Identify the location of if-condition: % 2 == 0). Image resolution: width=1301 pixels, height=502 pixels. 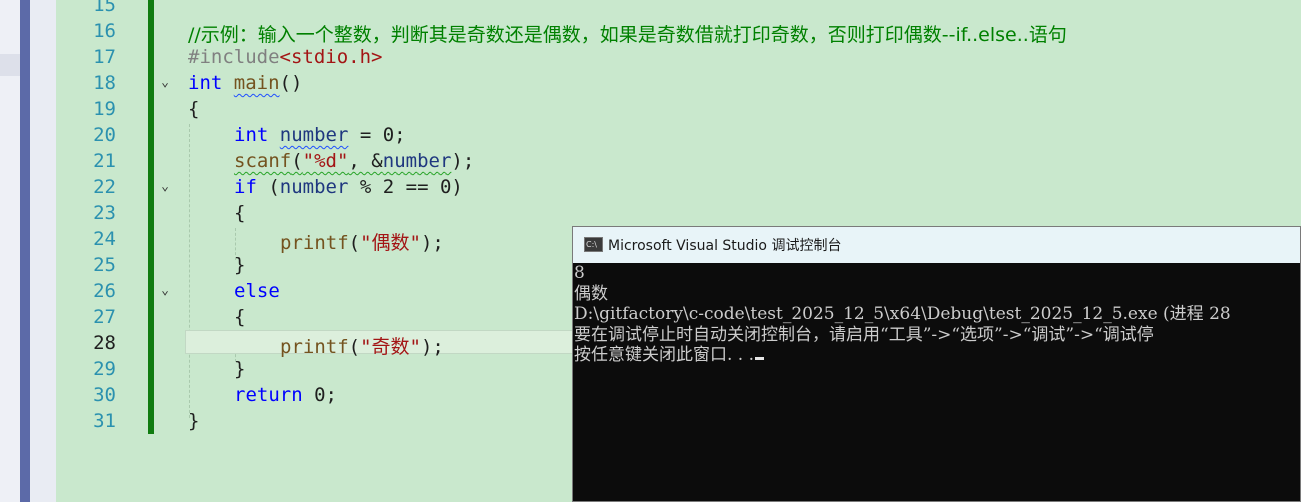
(405, 187).